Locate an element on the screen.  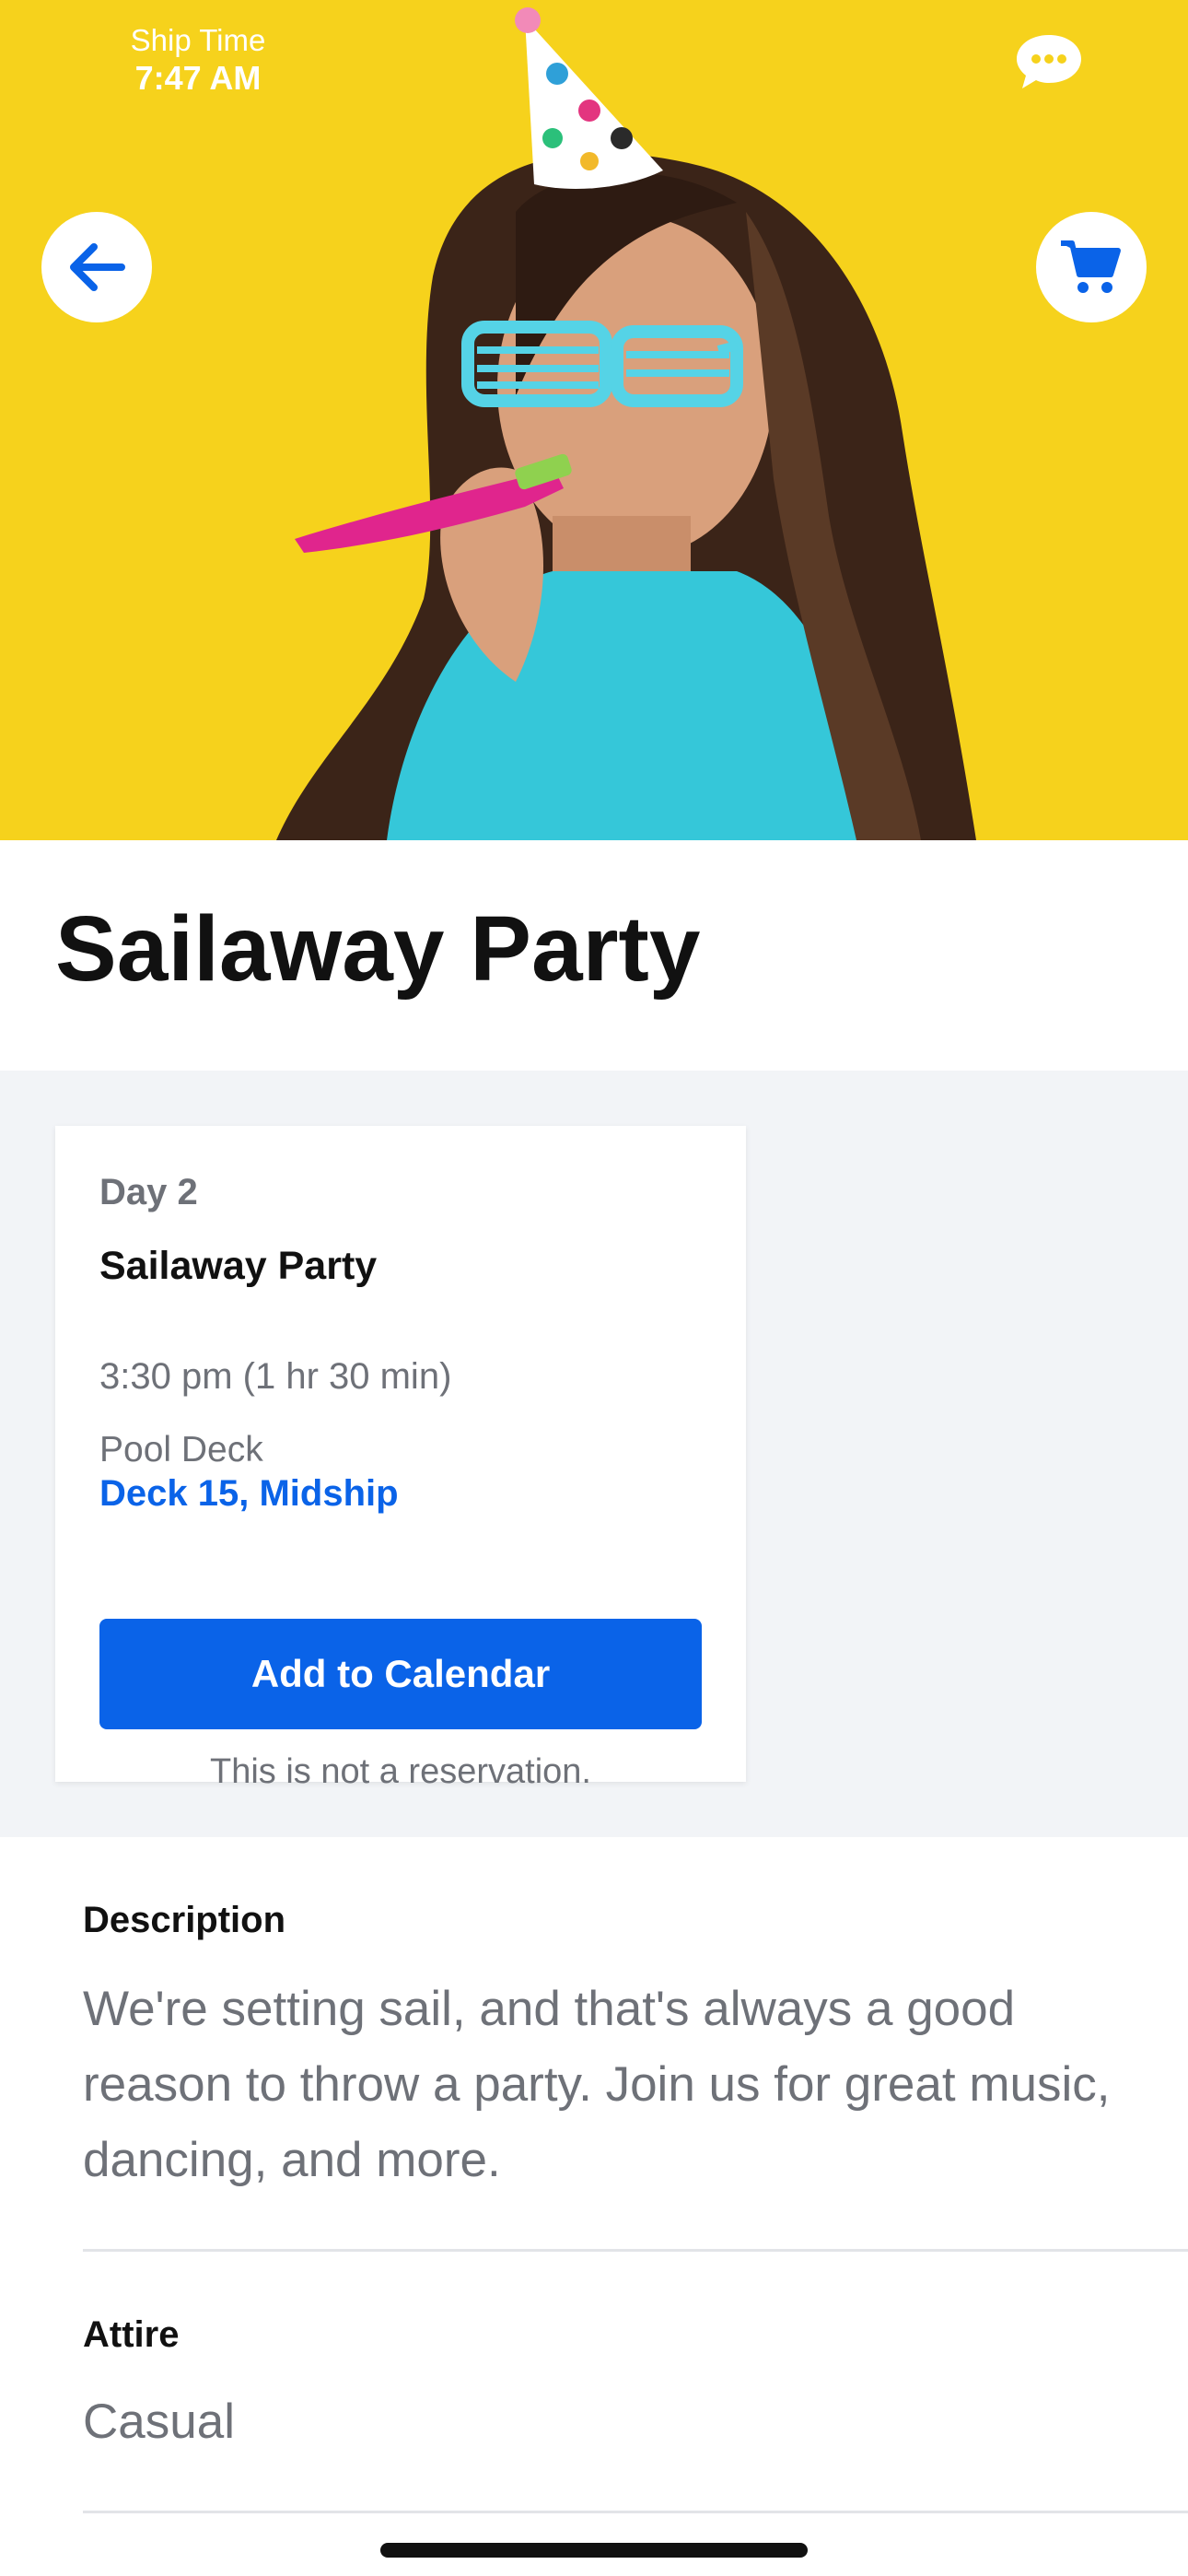
home-indicator is located at coordinates (594, 2550).